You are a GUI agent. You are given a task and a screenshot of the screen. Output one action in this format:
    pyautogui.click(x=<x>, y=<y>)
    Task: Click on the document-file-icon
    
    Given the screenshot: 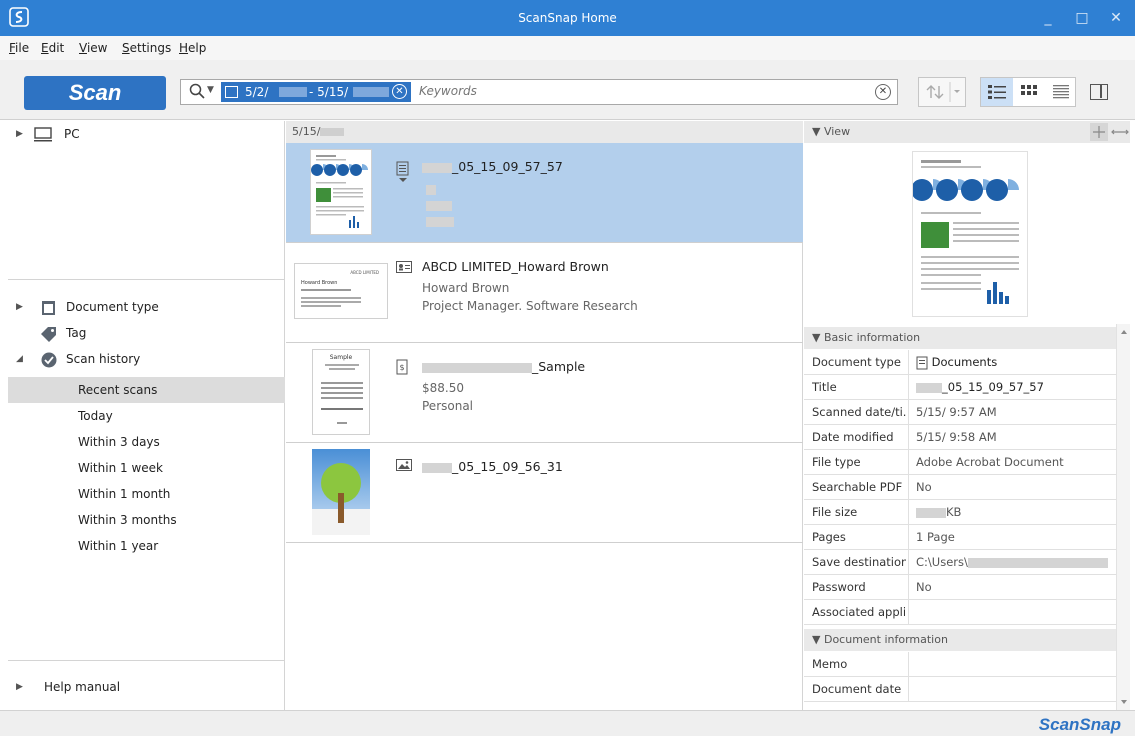 What is the action you would take?
    pyautogui.click(x=403, y=171)
    